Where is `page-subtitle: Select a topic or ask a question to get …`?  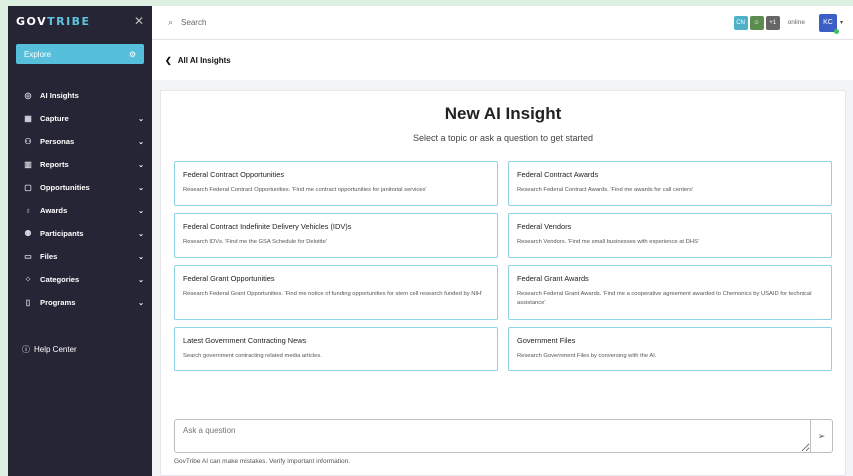
page-subtitle: Select a topic or ask a question to get … is located at coordinates (503, 138).